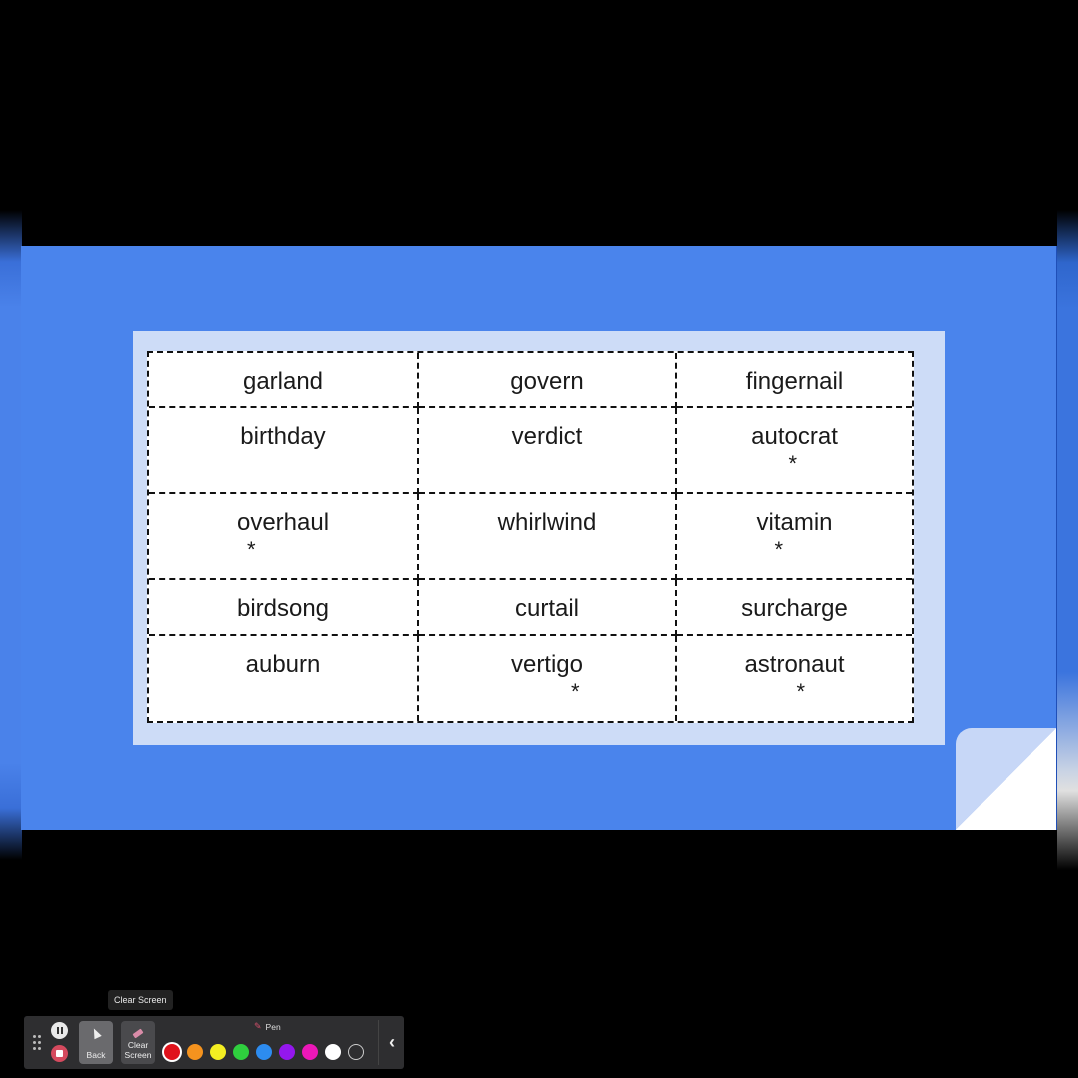 The width and height of the screenshot is (1078, 1078). I want to click on word-cell: vertigo *, so click(548, 678).